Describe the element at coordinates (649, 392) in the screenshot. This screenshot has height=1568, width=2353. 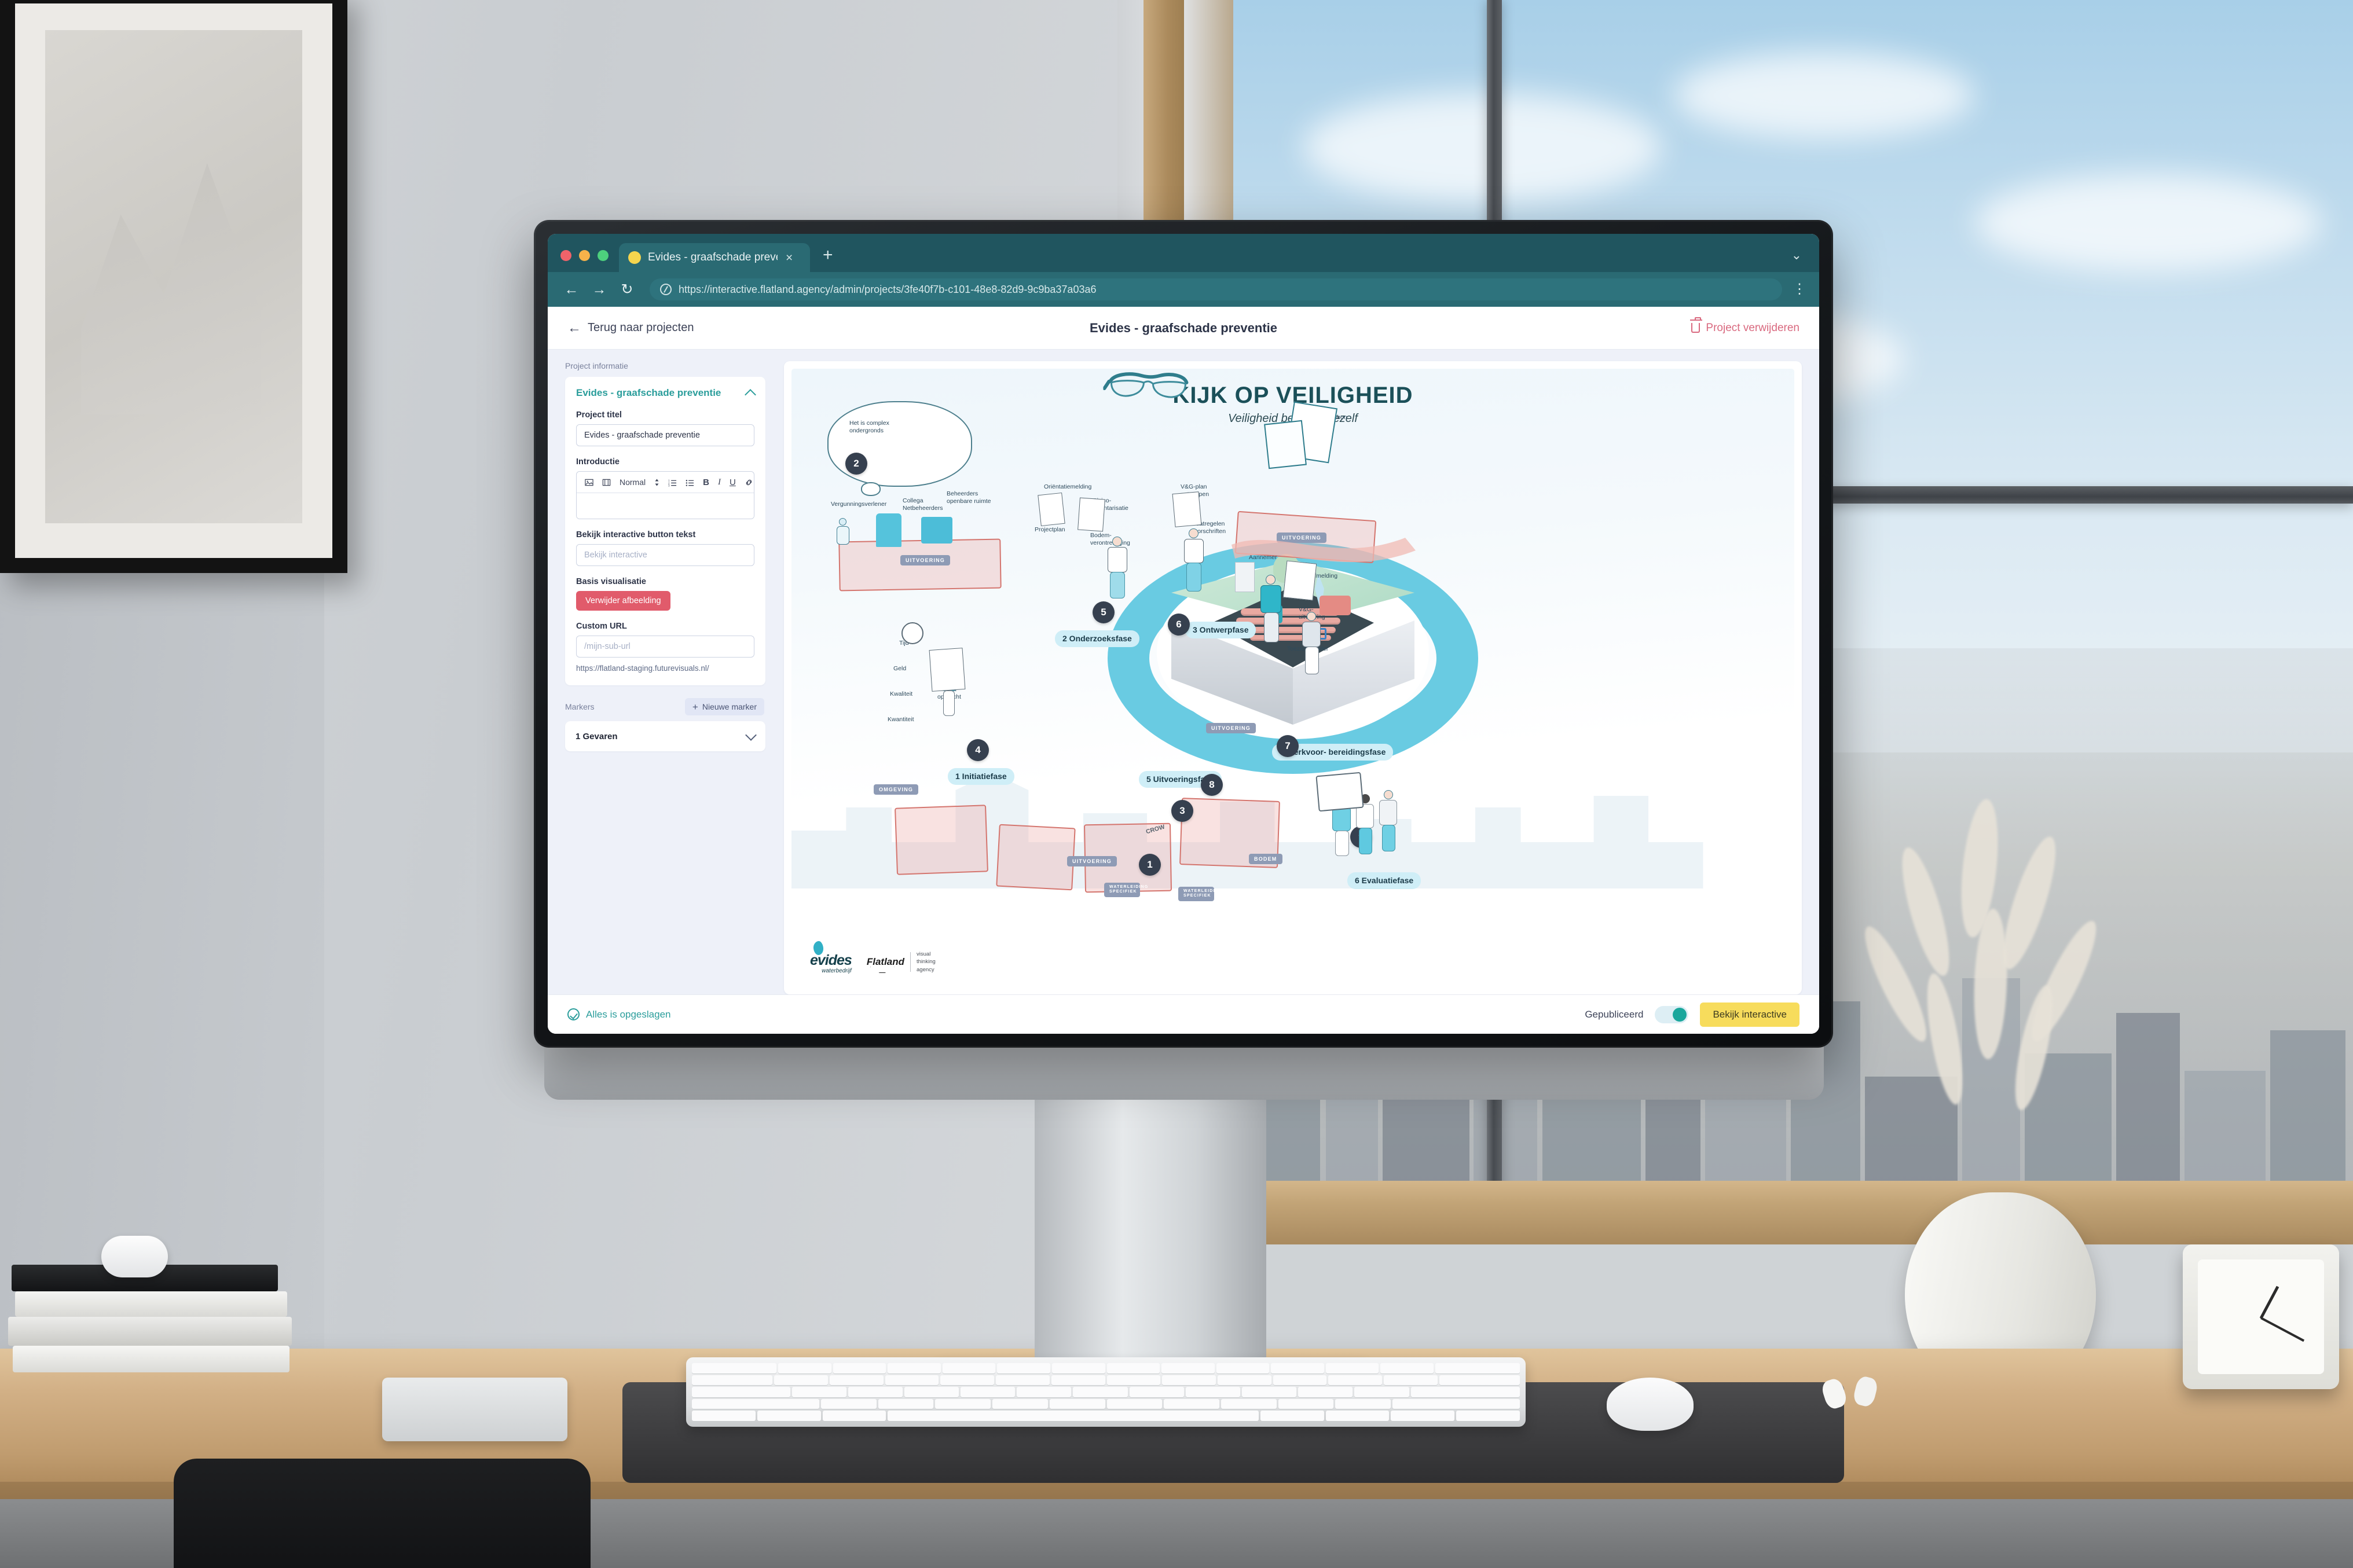
I see `project-info-card-title: Evides - graafschade preventie` at that location.